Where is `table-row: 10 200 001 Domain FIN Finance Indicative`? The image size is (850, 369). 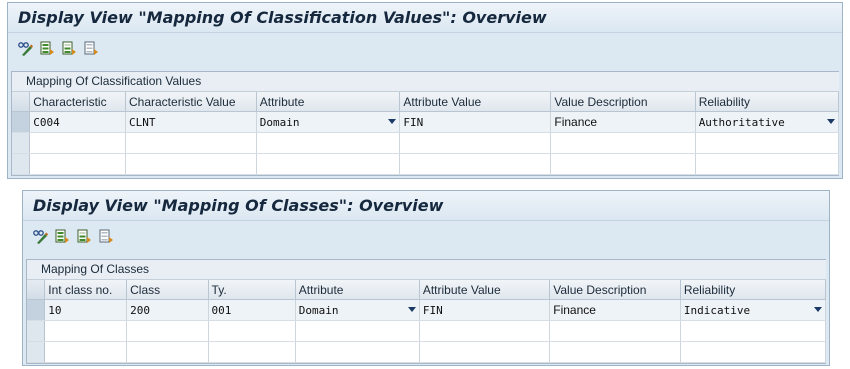 table-row: 10 200 001 Domain FIN Finance Indicative is located at coordinates (427, 310).